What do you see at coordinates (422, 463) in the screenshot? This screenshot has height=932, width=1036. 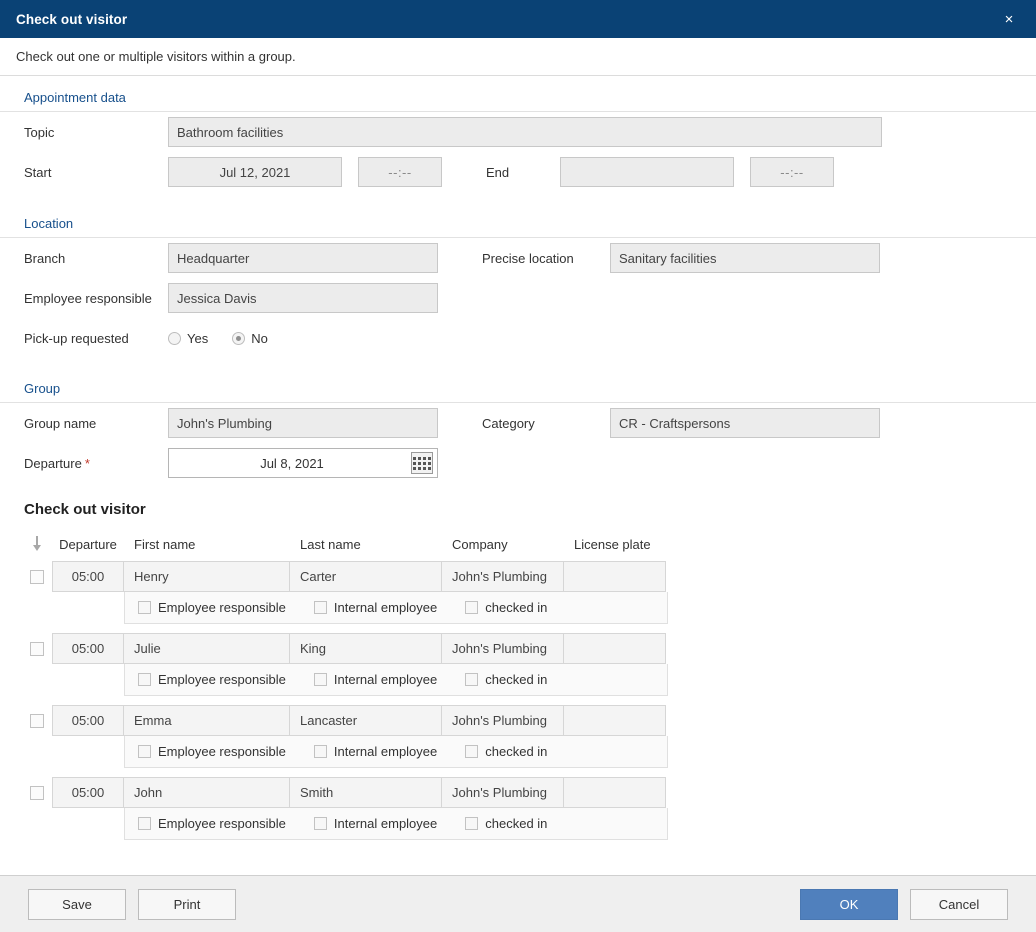 I see `calendar-icon` at bounding box center [422, 463].